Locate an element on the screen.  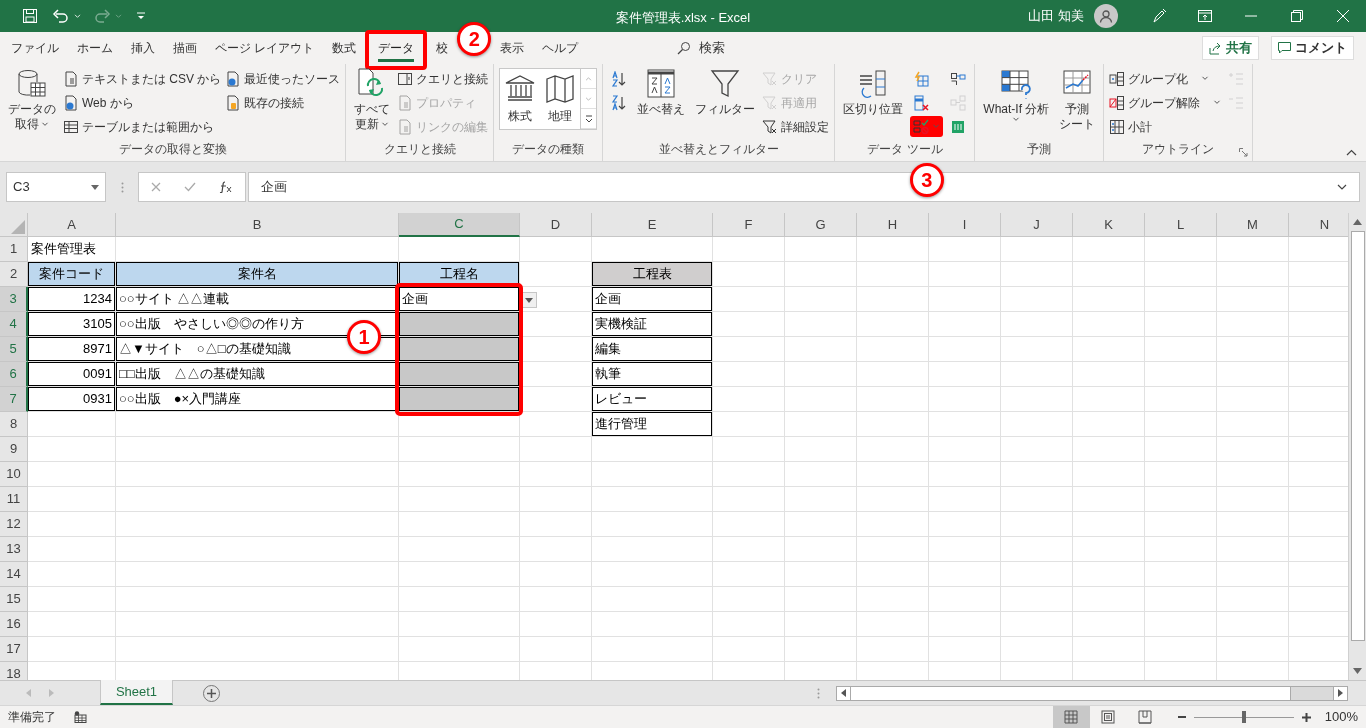
row-header: 1 is located at coordinates (14, 249).